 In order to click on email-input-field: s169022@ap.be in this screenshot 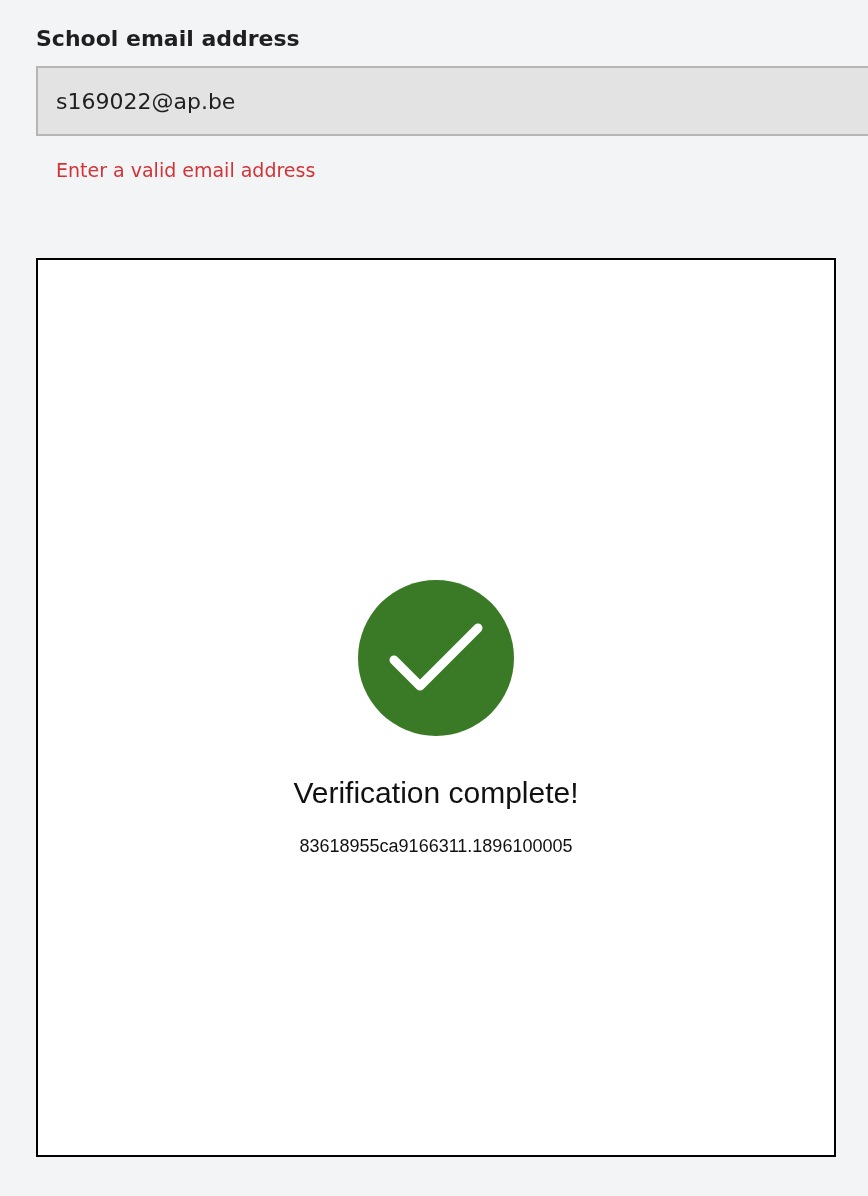, I will do `click(452, 101)`.